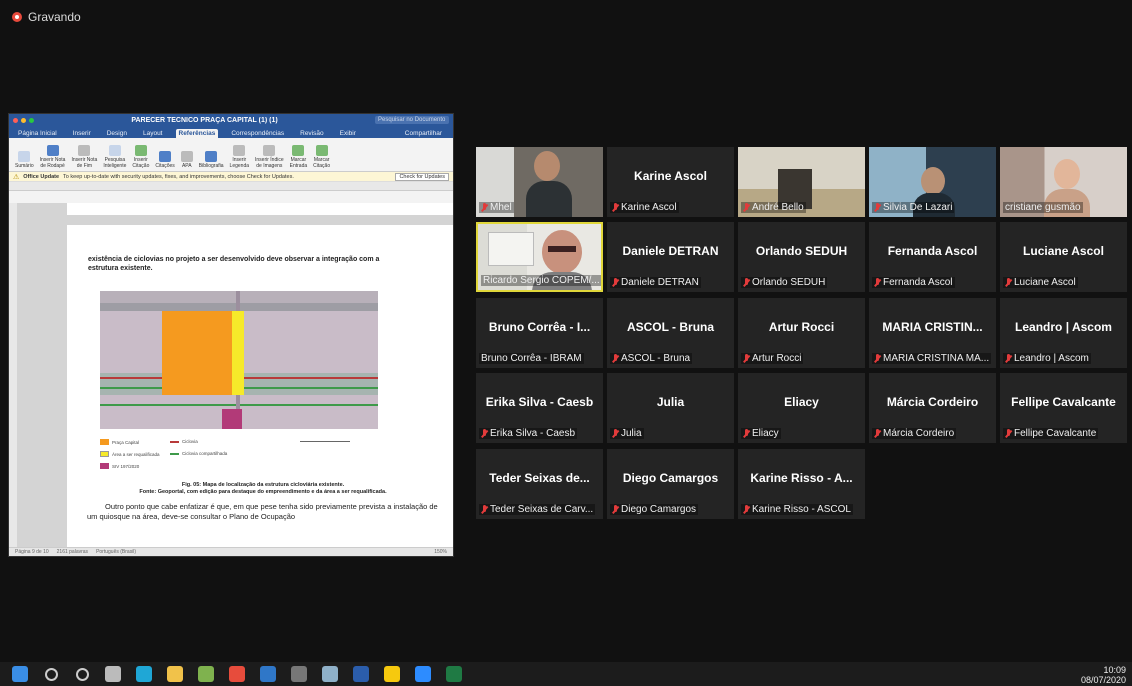  What do you see at coordinates (784, 282) in the screenshot?
I see `participant-name-label: Orlando SEDUH` at bounding box center [784, 282].